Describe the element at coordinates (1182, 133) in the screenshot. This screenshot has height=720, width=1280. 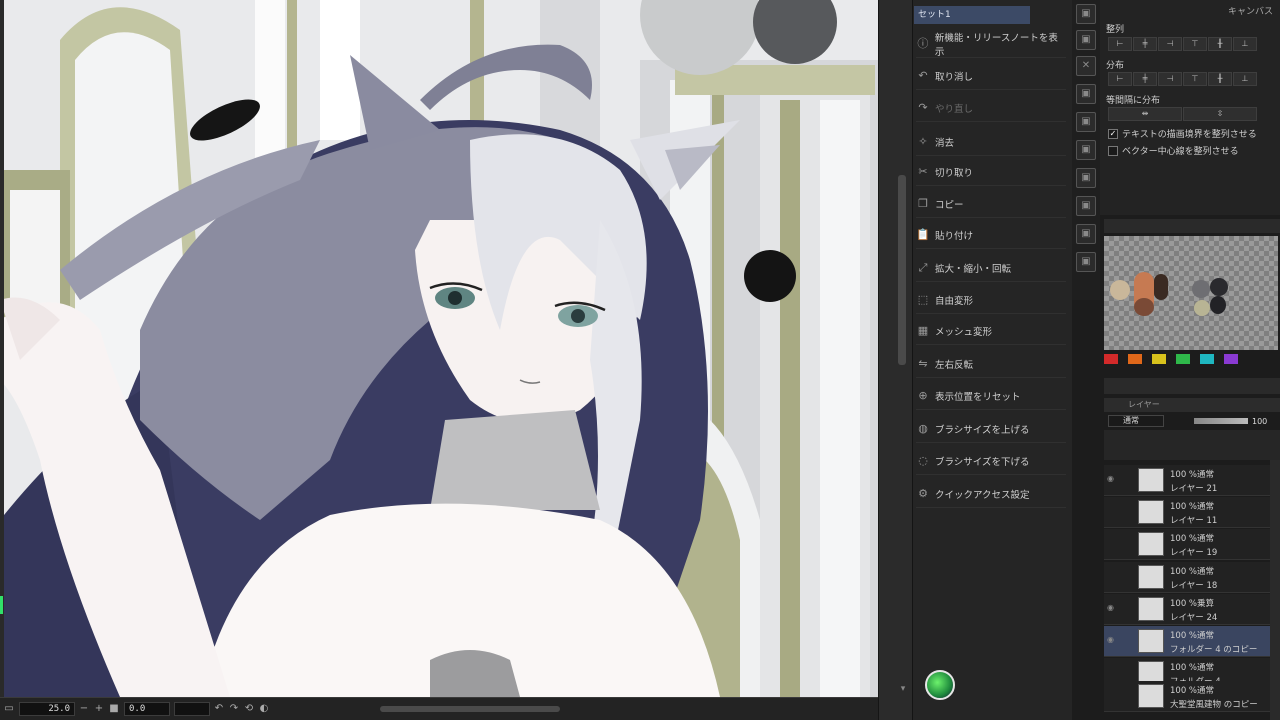
I see `text-bounds-option: ✓ テキストの描画境界を整列させる` at that location.